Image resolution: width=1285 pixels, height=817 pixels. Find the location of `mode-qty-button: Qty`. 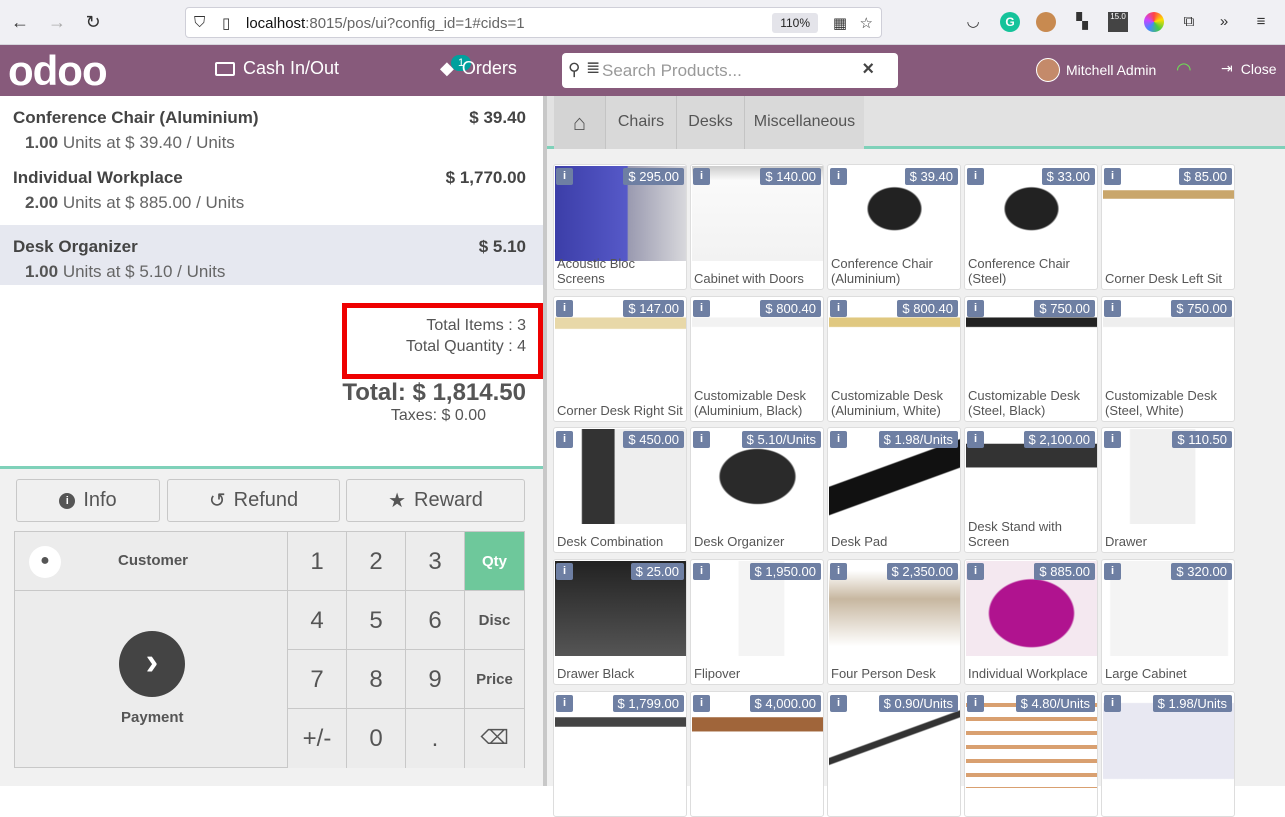

mode-qty-button: Qty is located at coordinates (494, 561).